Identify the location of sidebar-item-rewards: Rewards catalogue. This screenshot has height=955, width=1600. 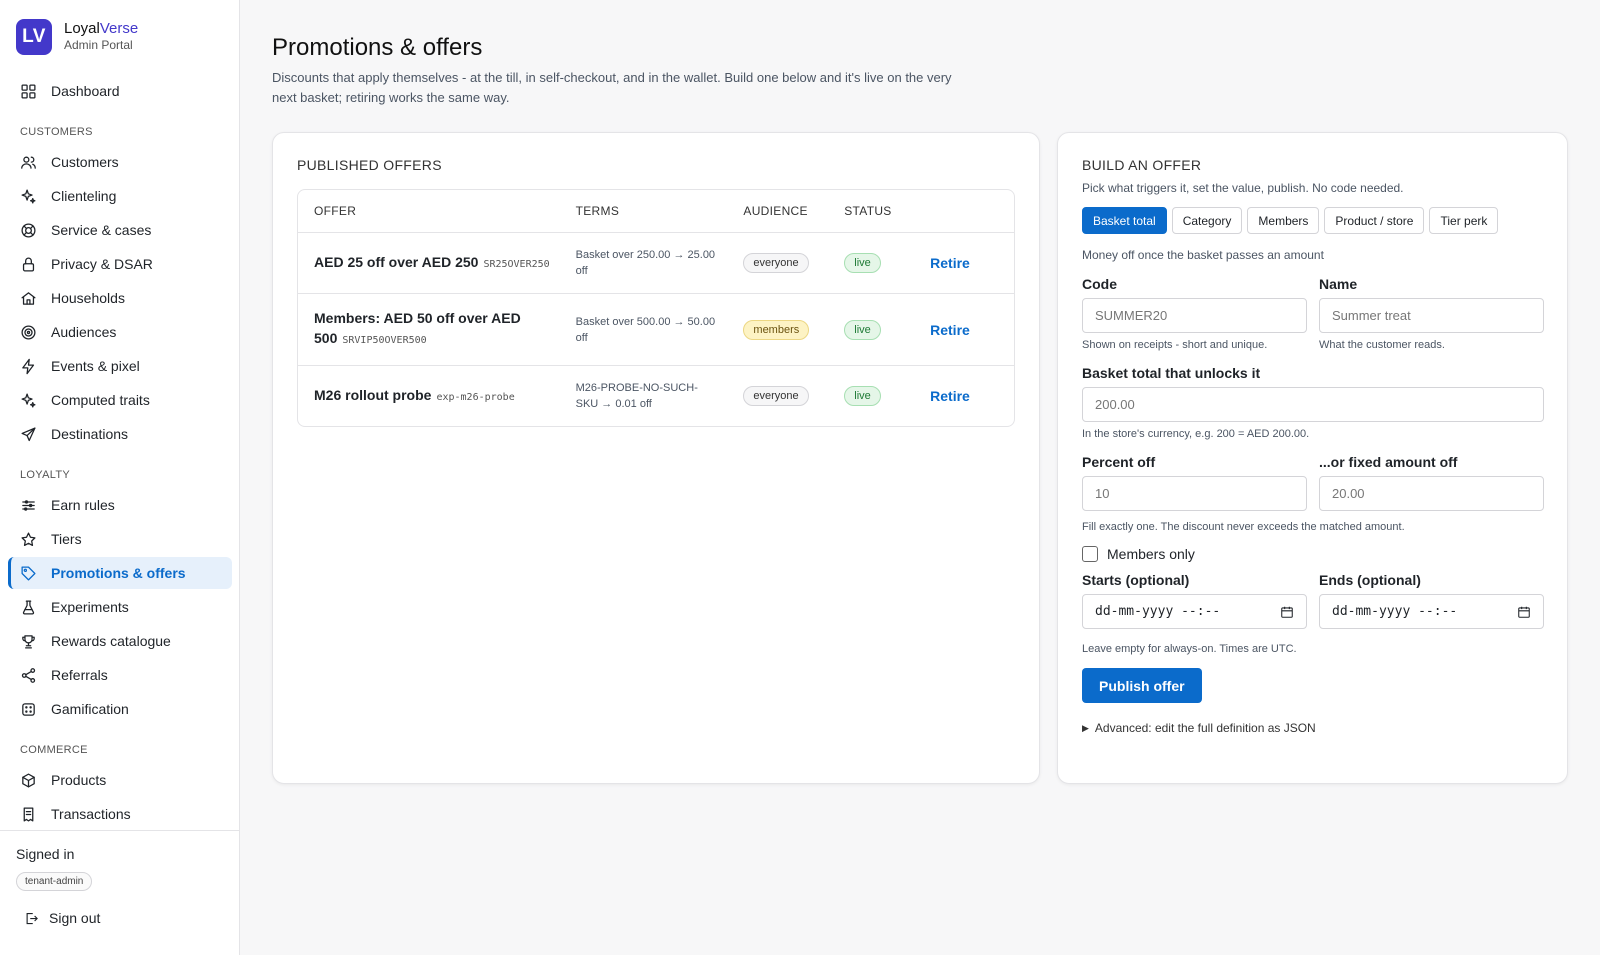
(120, 641).